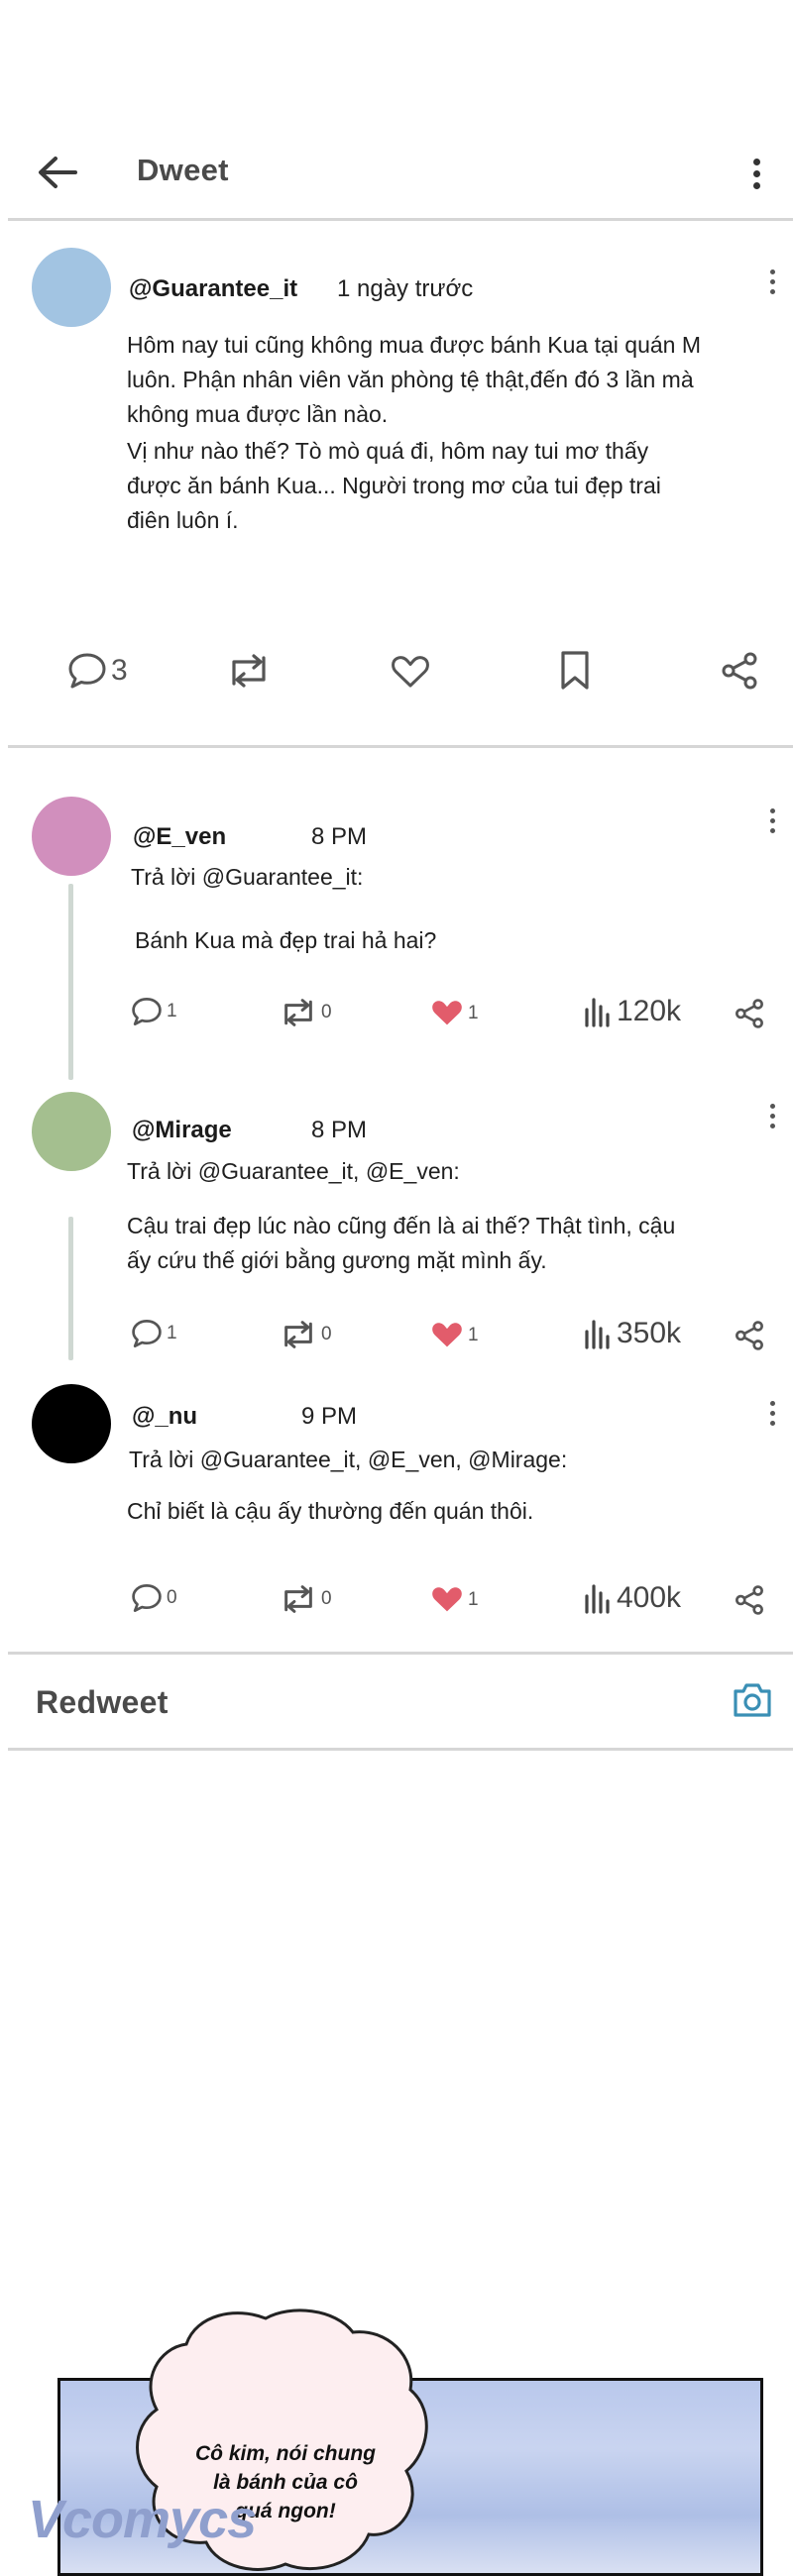 This screenshot has height=2576, width=793. I want to click on bookmark-button, so click(575, 671).